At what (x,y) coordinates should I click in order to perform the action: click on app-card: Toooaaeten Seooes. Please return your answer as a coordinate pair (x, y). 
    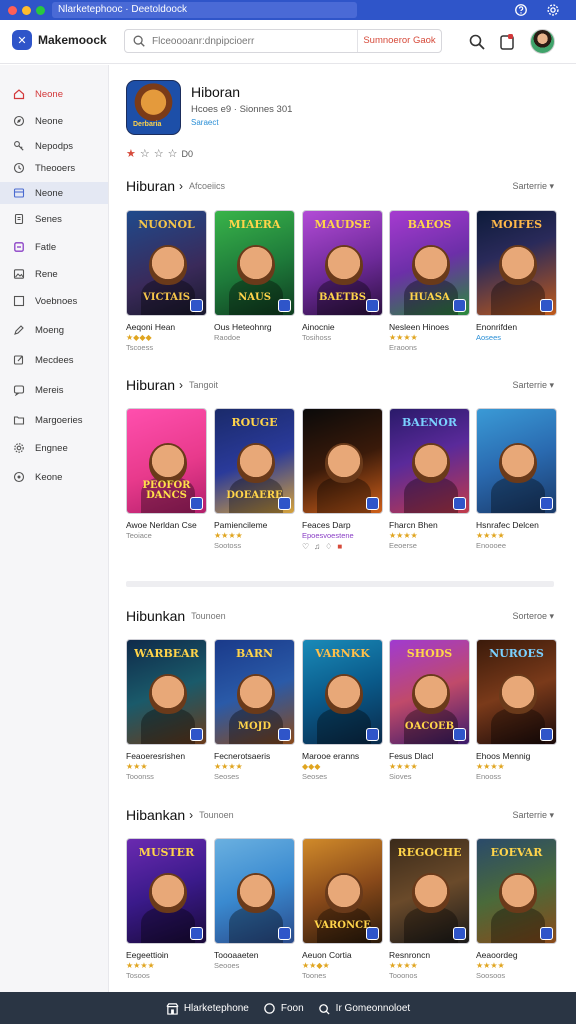
    Looking at the image, I should click on (254, 904).